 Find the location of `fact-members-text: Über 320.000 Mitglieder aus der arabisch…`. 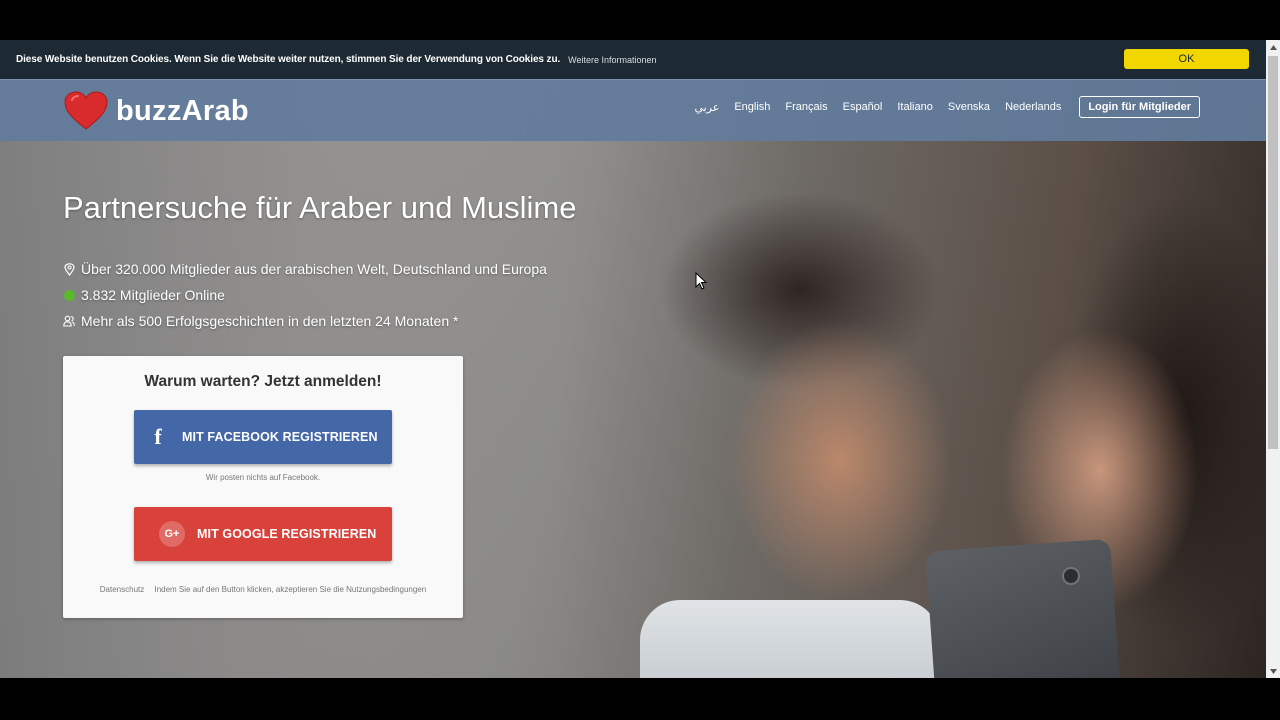

fact-members-text: Über 320.000 Mitglieder aus der arabisch… is located at coordinates (314, 269).